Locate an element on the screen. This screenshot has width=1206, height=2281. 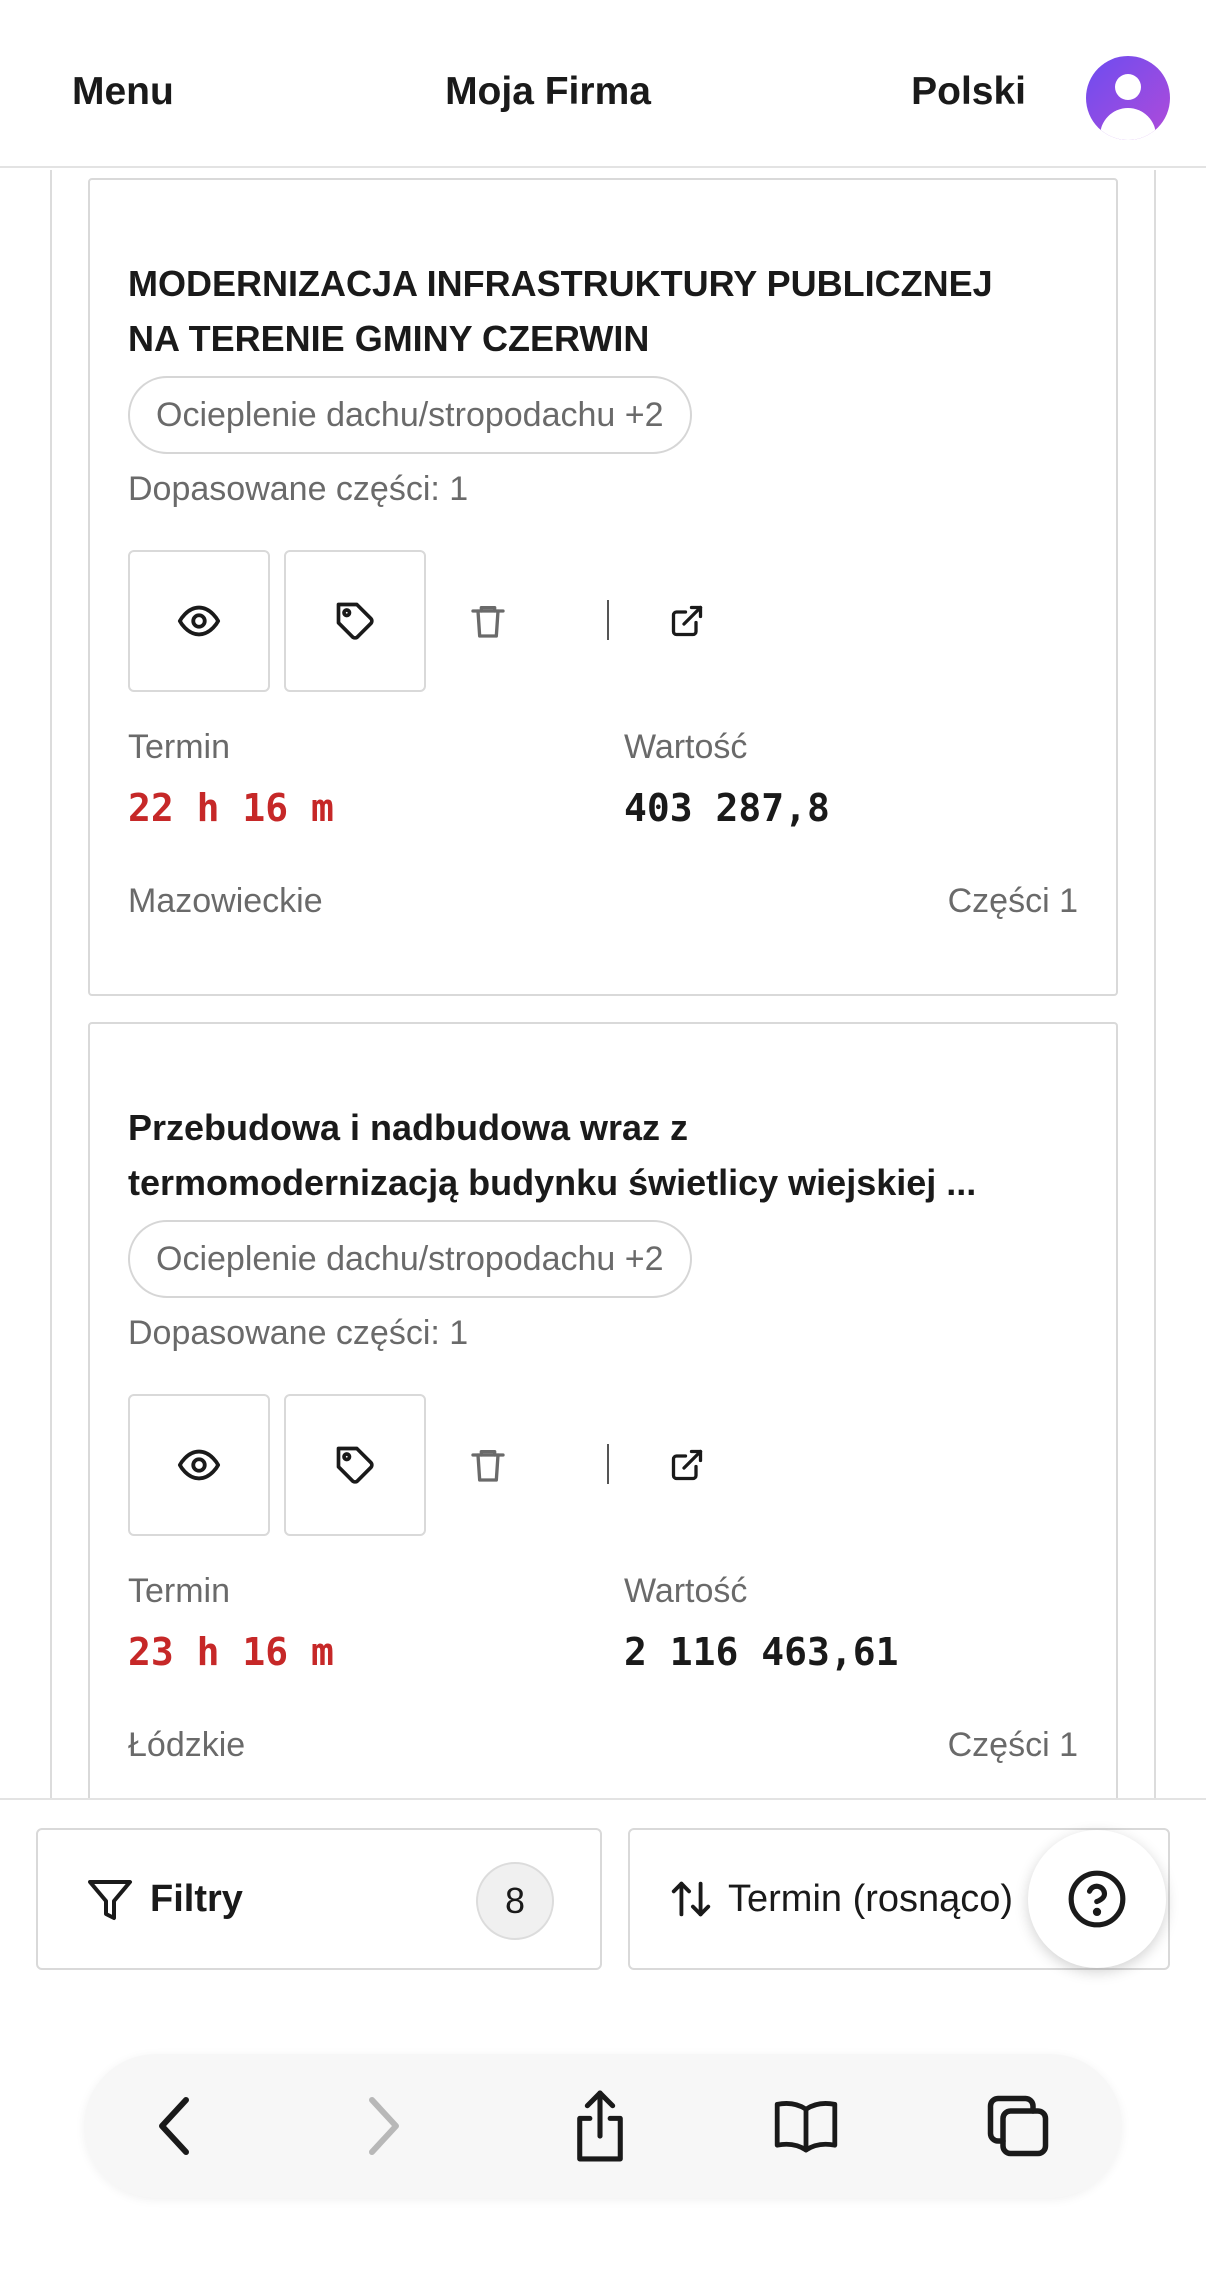
language-selector: Polski is located at coordinates (968, 92).